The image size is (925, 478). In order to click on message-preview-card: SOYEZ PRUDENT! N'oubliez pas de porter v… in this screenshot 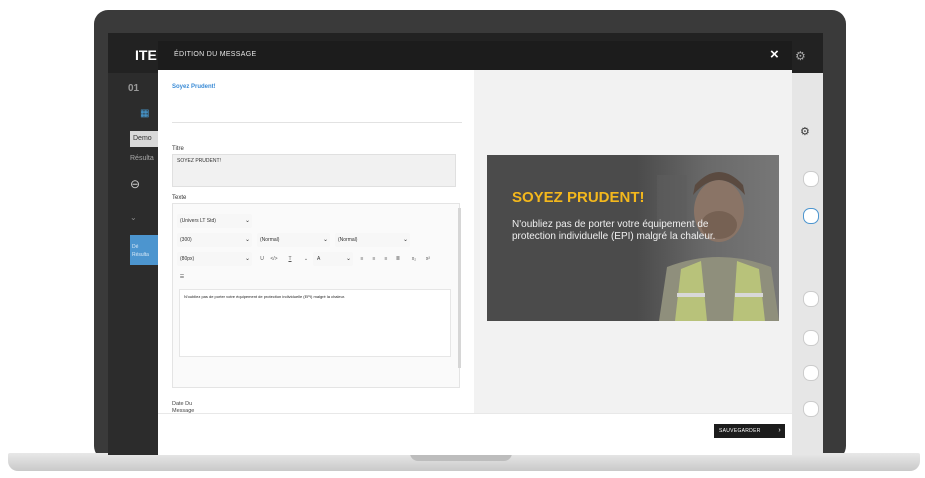, I will do `click(633, 238)`.